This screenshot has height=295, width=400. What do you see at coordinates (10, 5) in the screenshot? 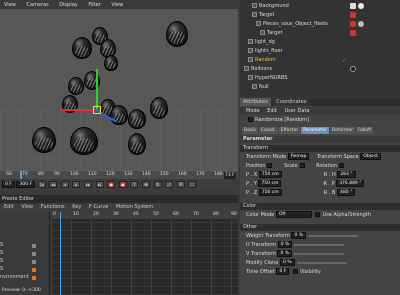
I see `menu-view: View` at bounding box center [10, 5].